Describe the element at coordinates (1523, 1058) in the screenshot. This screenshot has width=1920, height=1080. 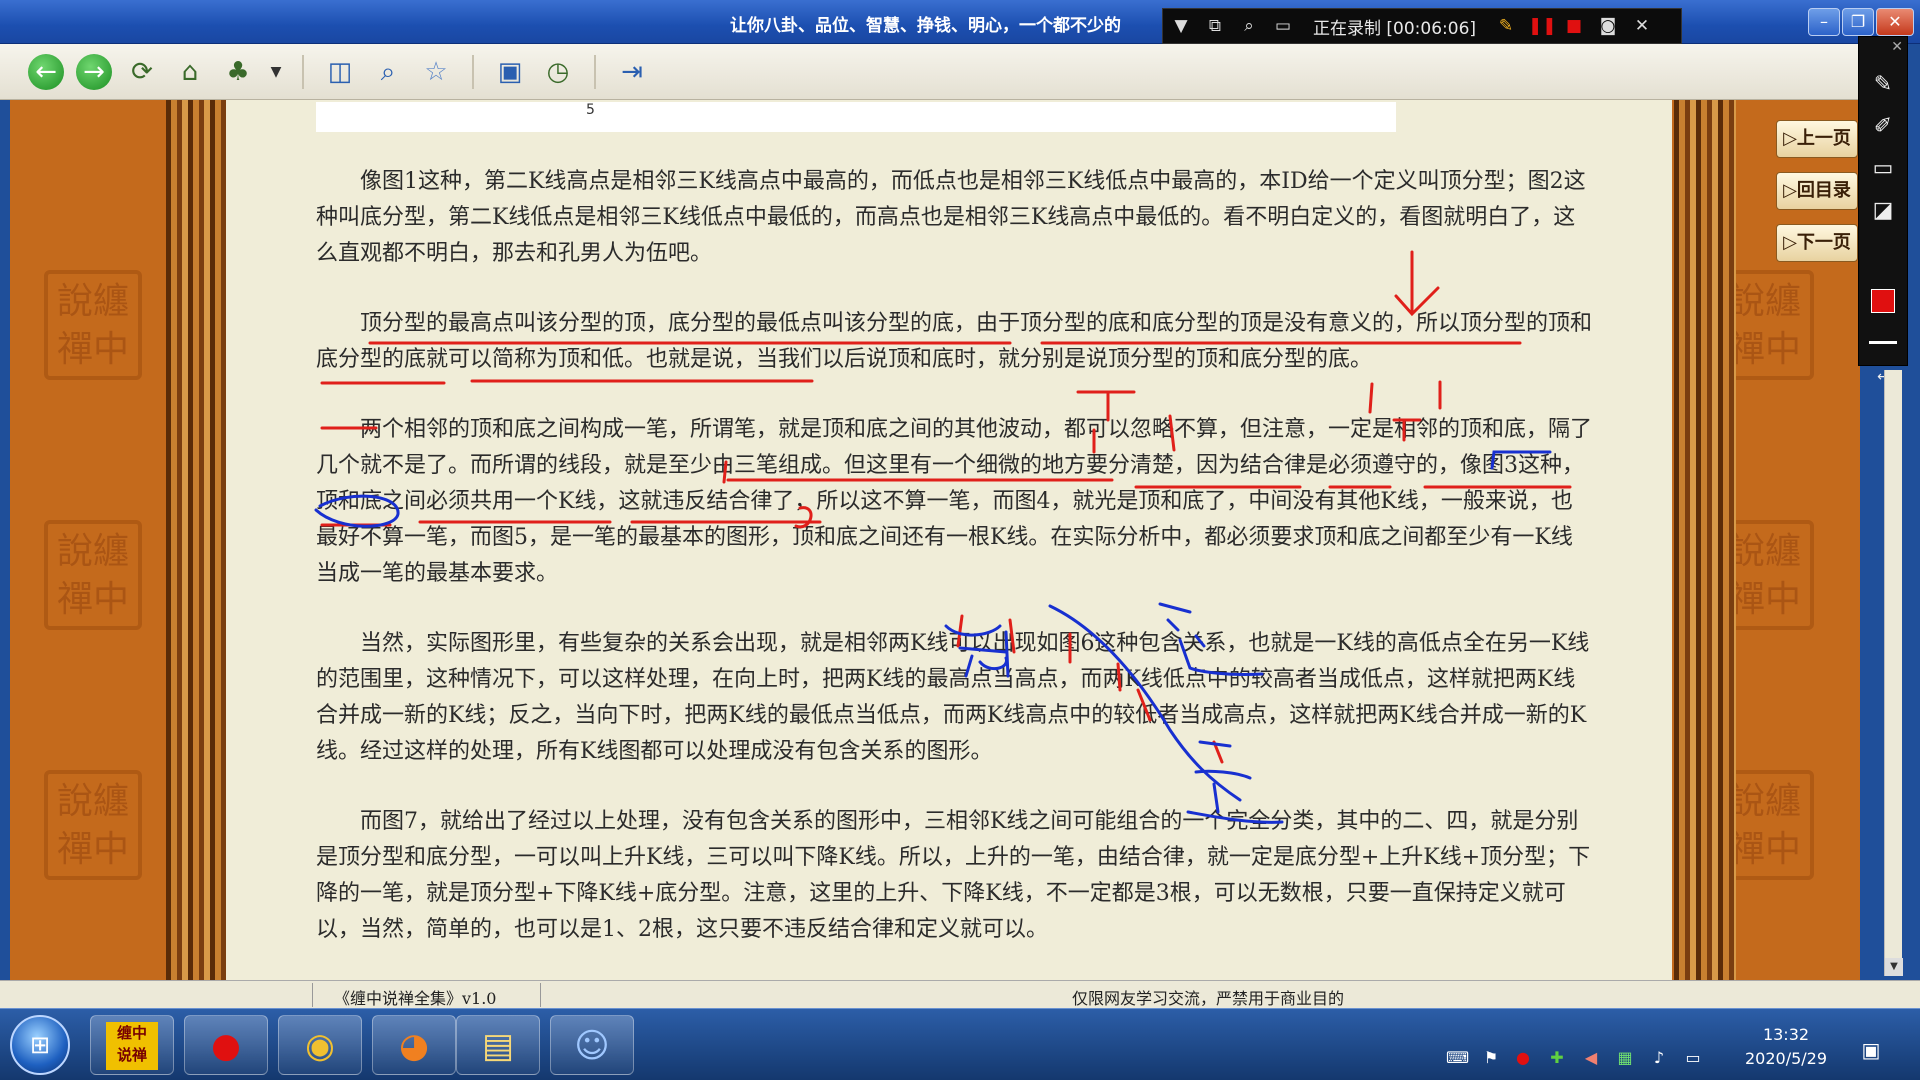
I see `record-tray-icon: ●` at that location.